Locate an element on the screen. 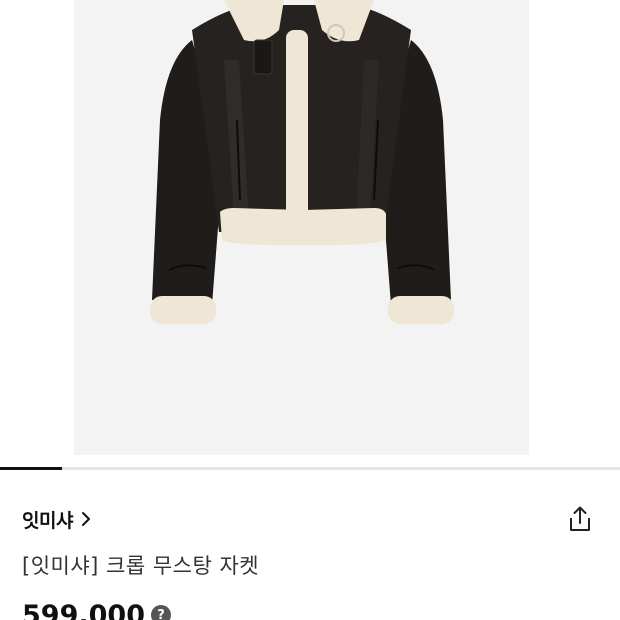 The width and height of the screenshot is (620, 620). brand-link: 잇미샤 is located at coordinates (57, 519).